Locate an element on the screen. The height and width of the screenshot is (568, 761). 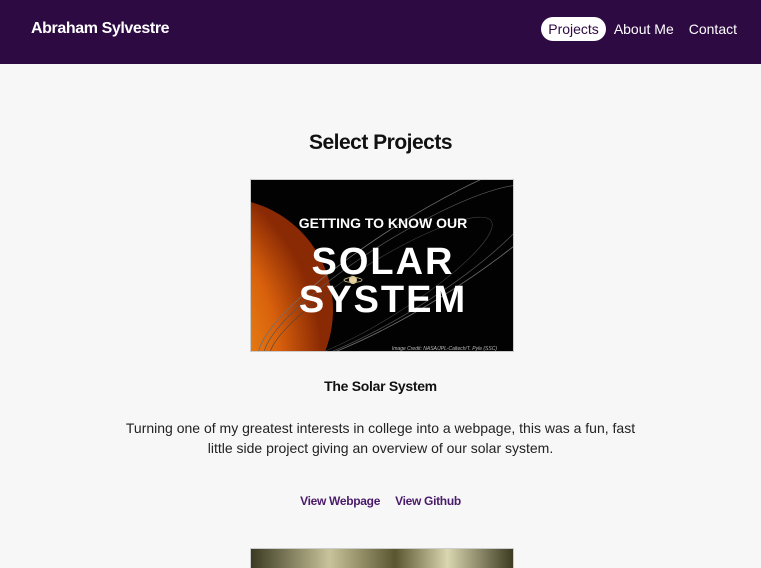
thumbnail-line1: GETTING TO KNOW OUR is located at coordinates (383, 223).